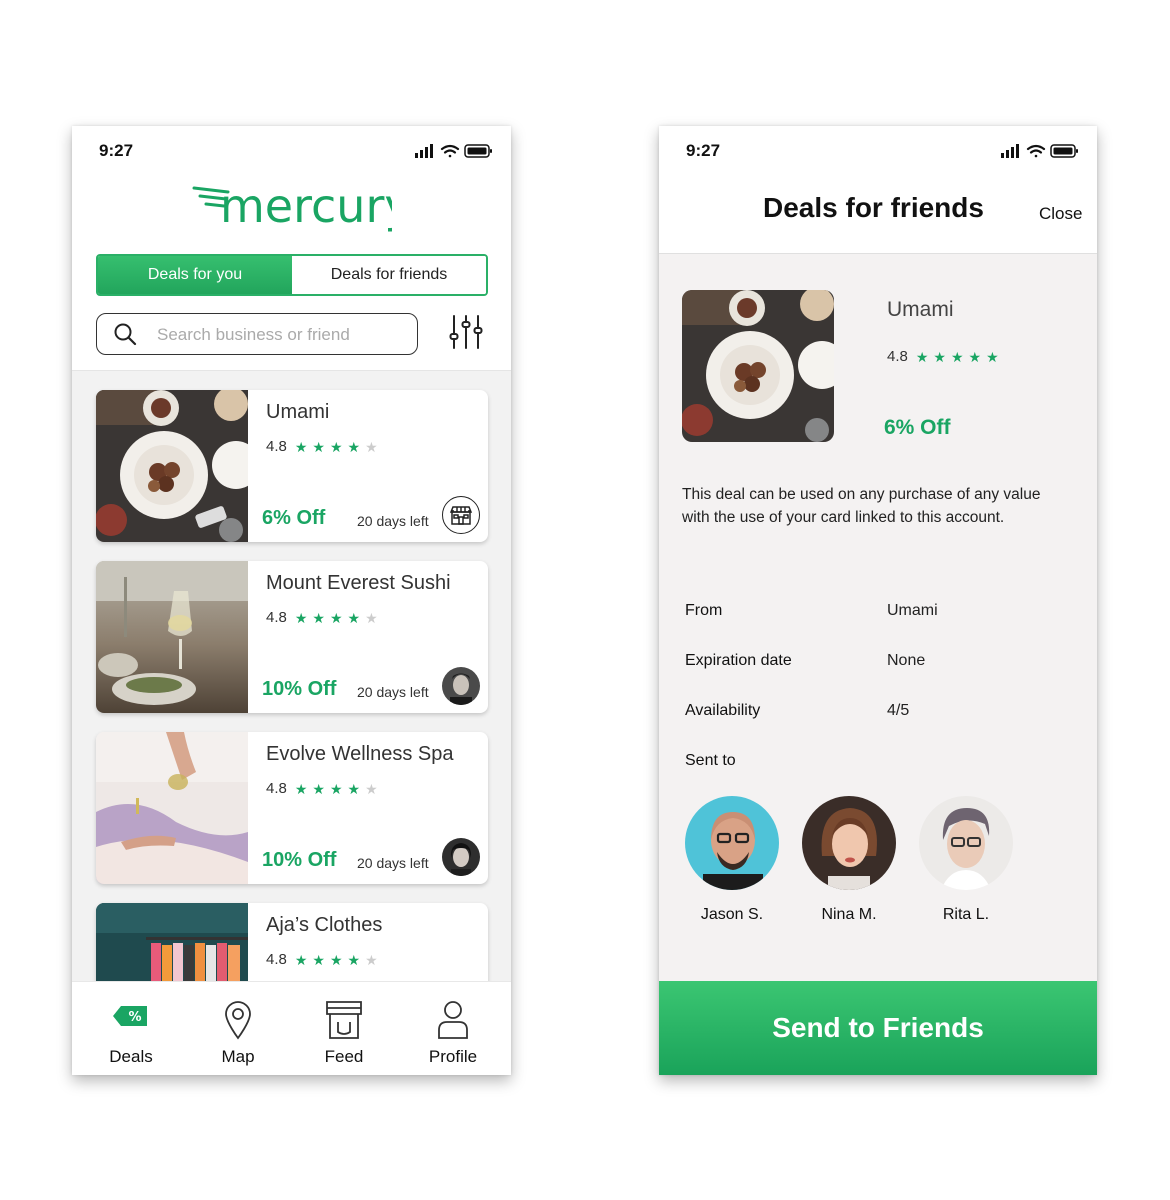 Image resolution: width=1170 pixels, height=1200 pixels. Describe the element at coordinates (291, 1028) in the screenshot. I see `bottom-tab-bar: % Deals Map Feed Profile` at that location.